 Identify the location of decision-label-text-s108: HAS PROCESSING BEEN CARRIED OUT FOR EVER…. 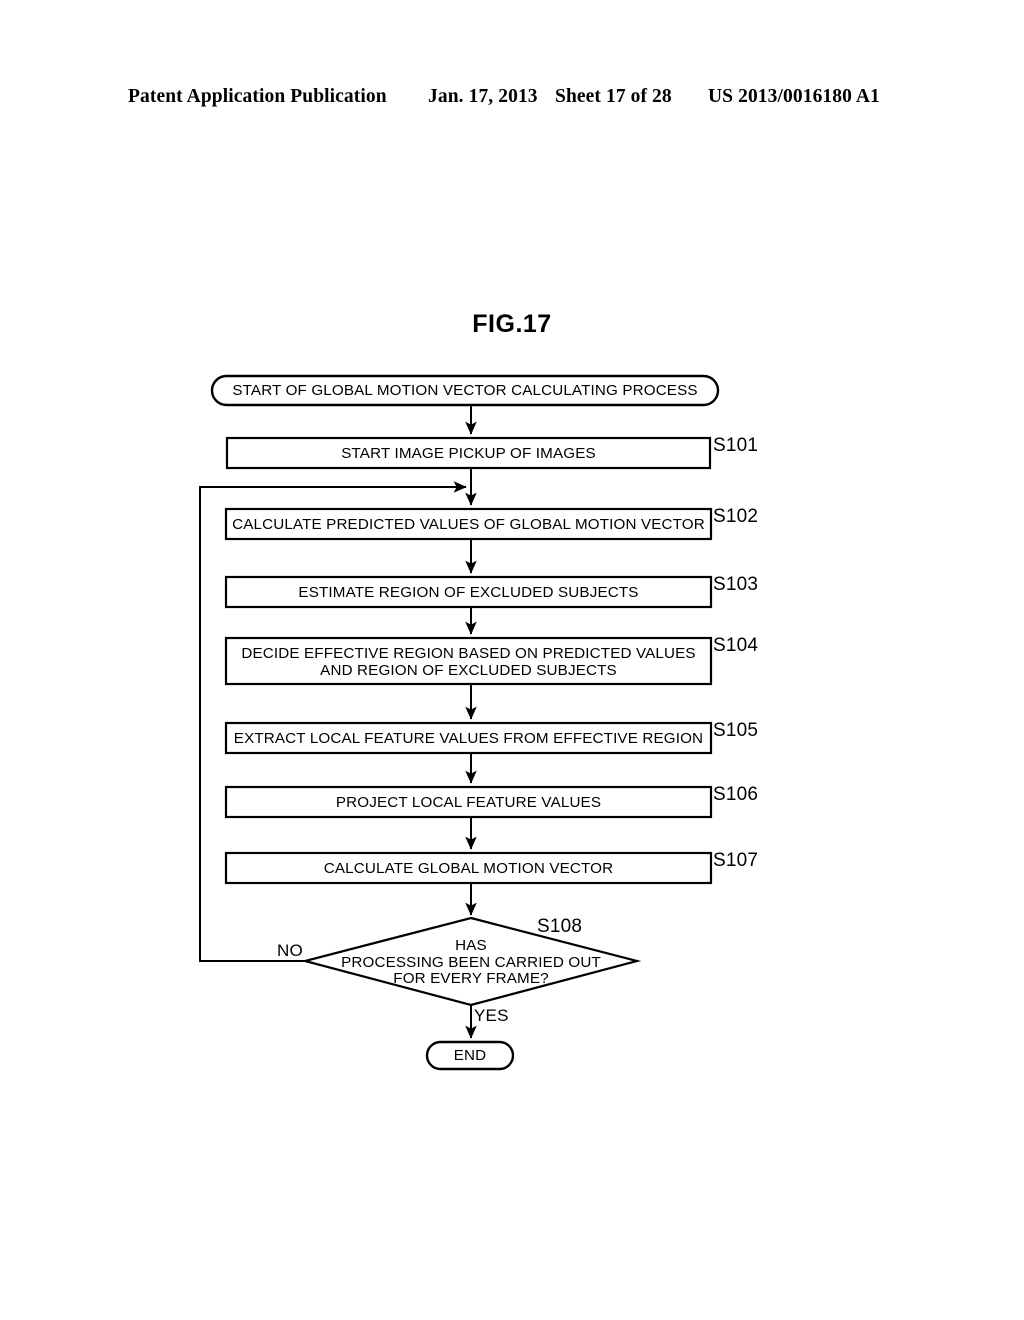
(471, 962).